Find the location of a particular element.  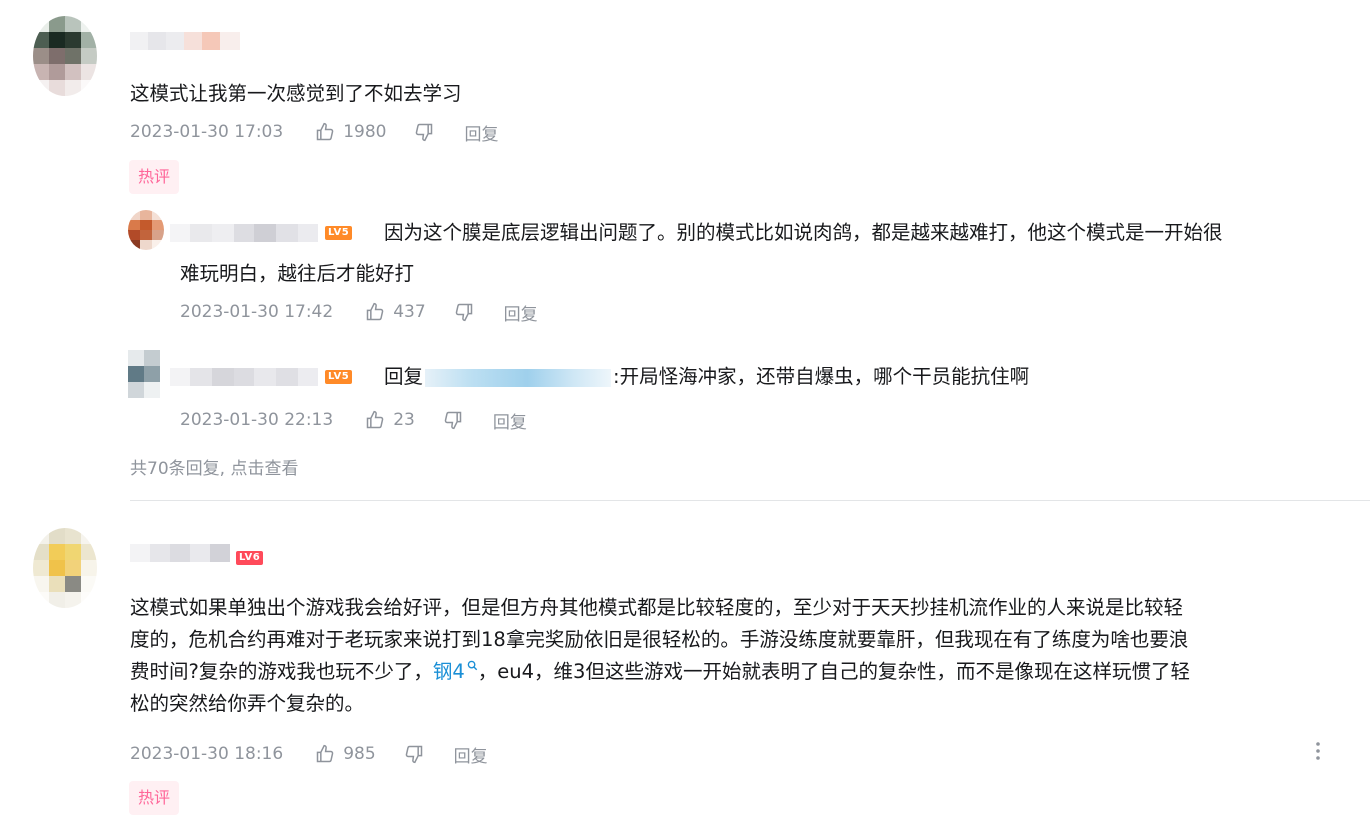

comment-time: 2023-01-30 18:16 is located at coordinates (207, 754).